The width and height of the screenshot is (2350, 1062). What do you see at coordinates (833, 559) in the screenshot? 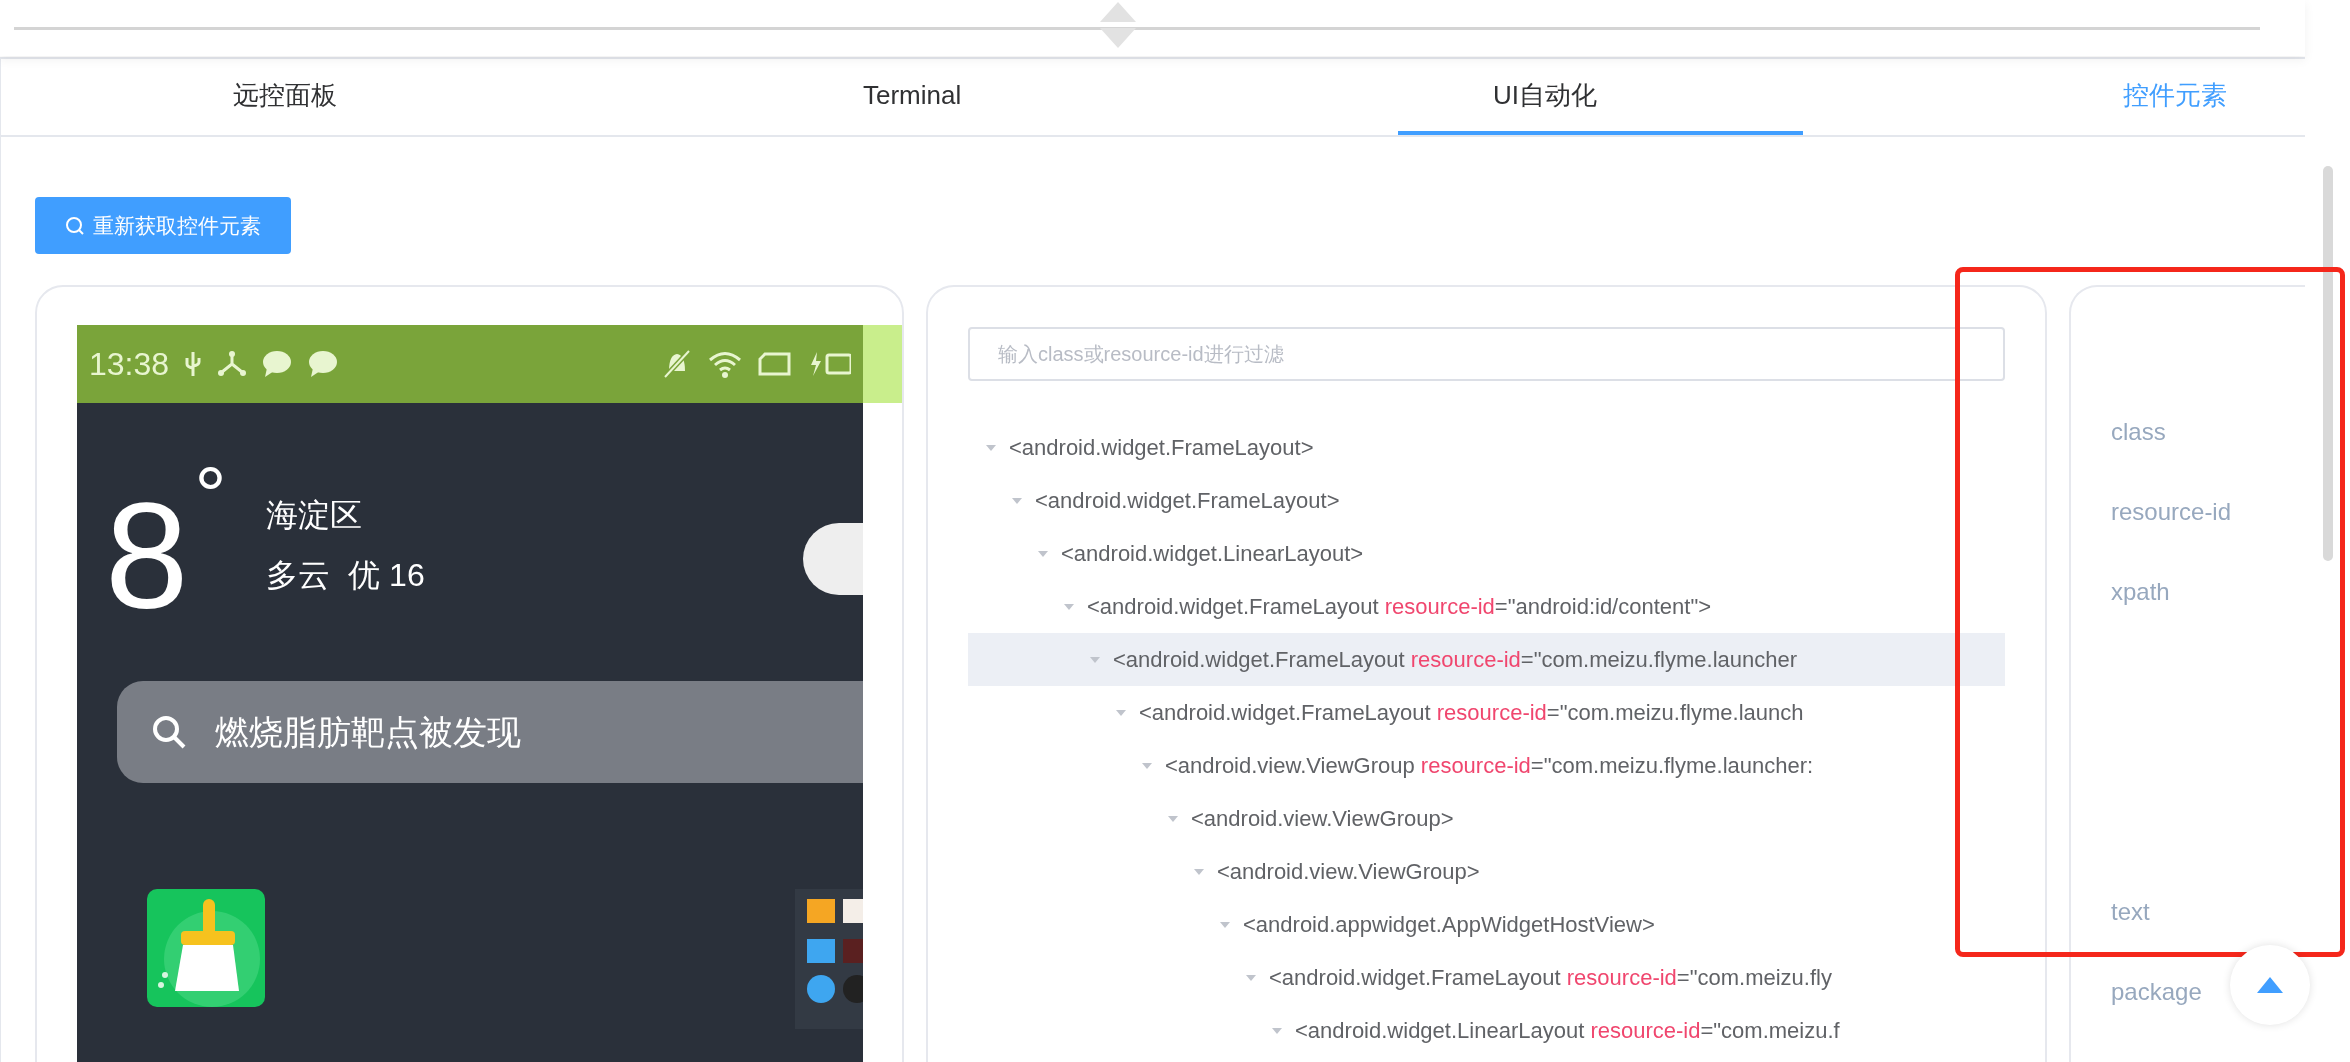
I see `toggle-knob` at bounding box center [833, 559].